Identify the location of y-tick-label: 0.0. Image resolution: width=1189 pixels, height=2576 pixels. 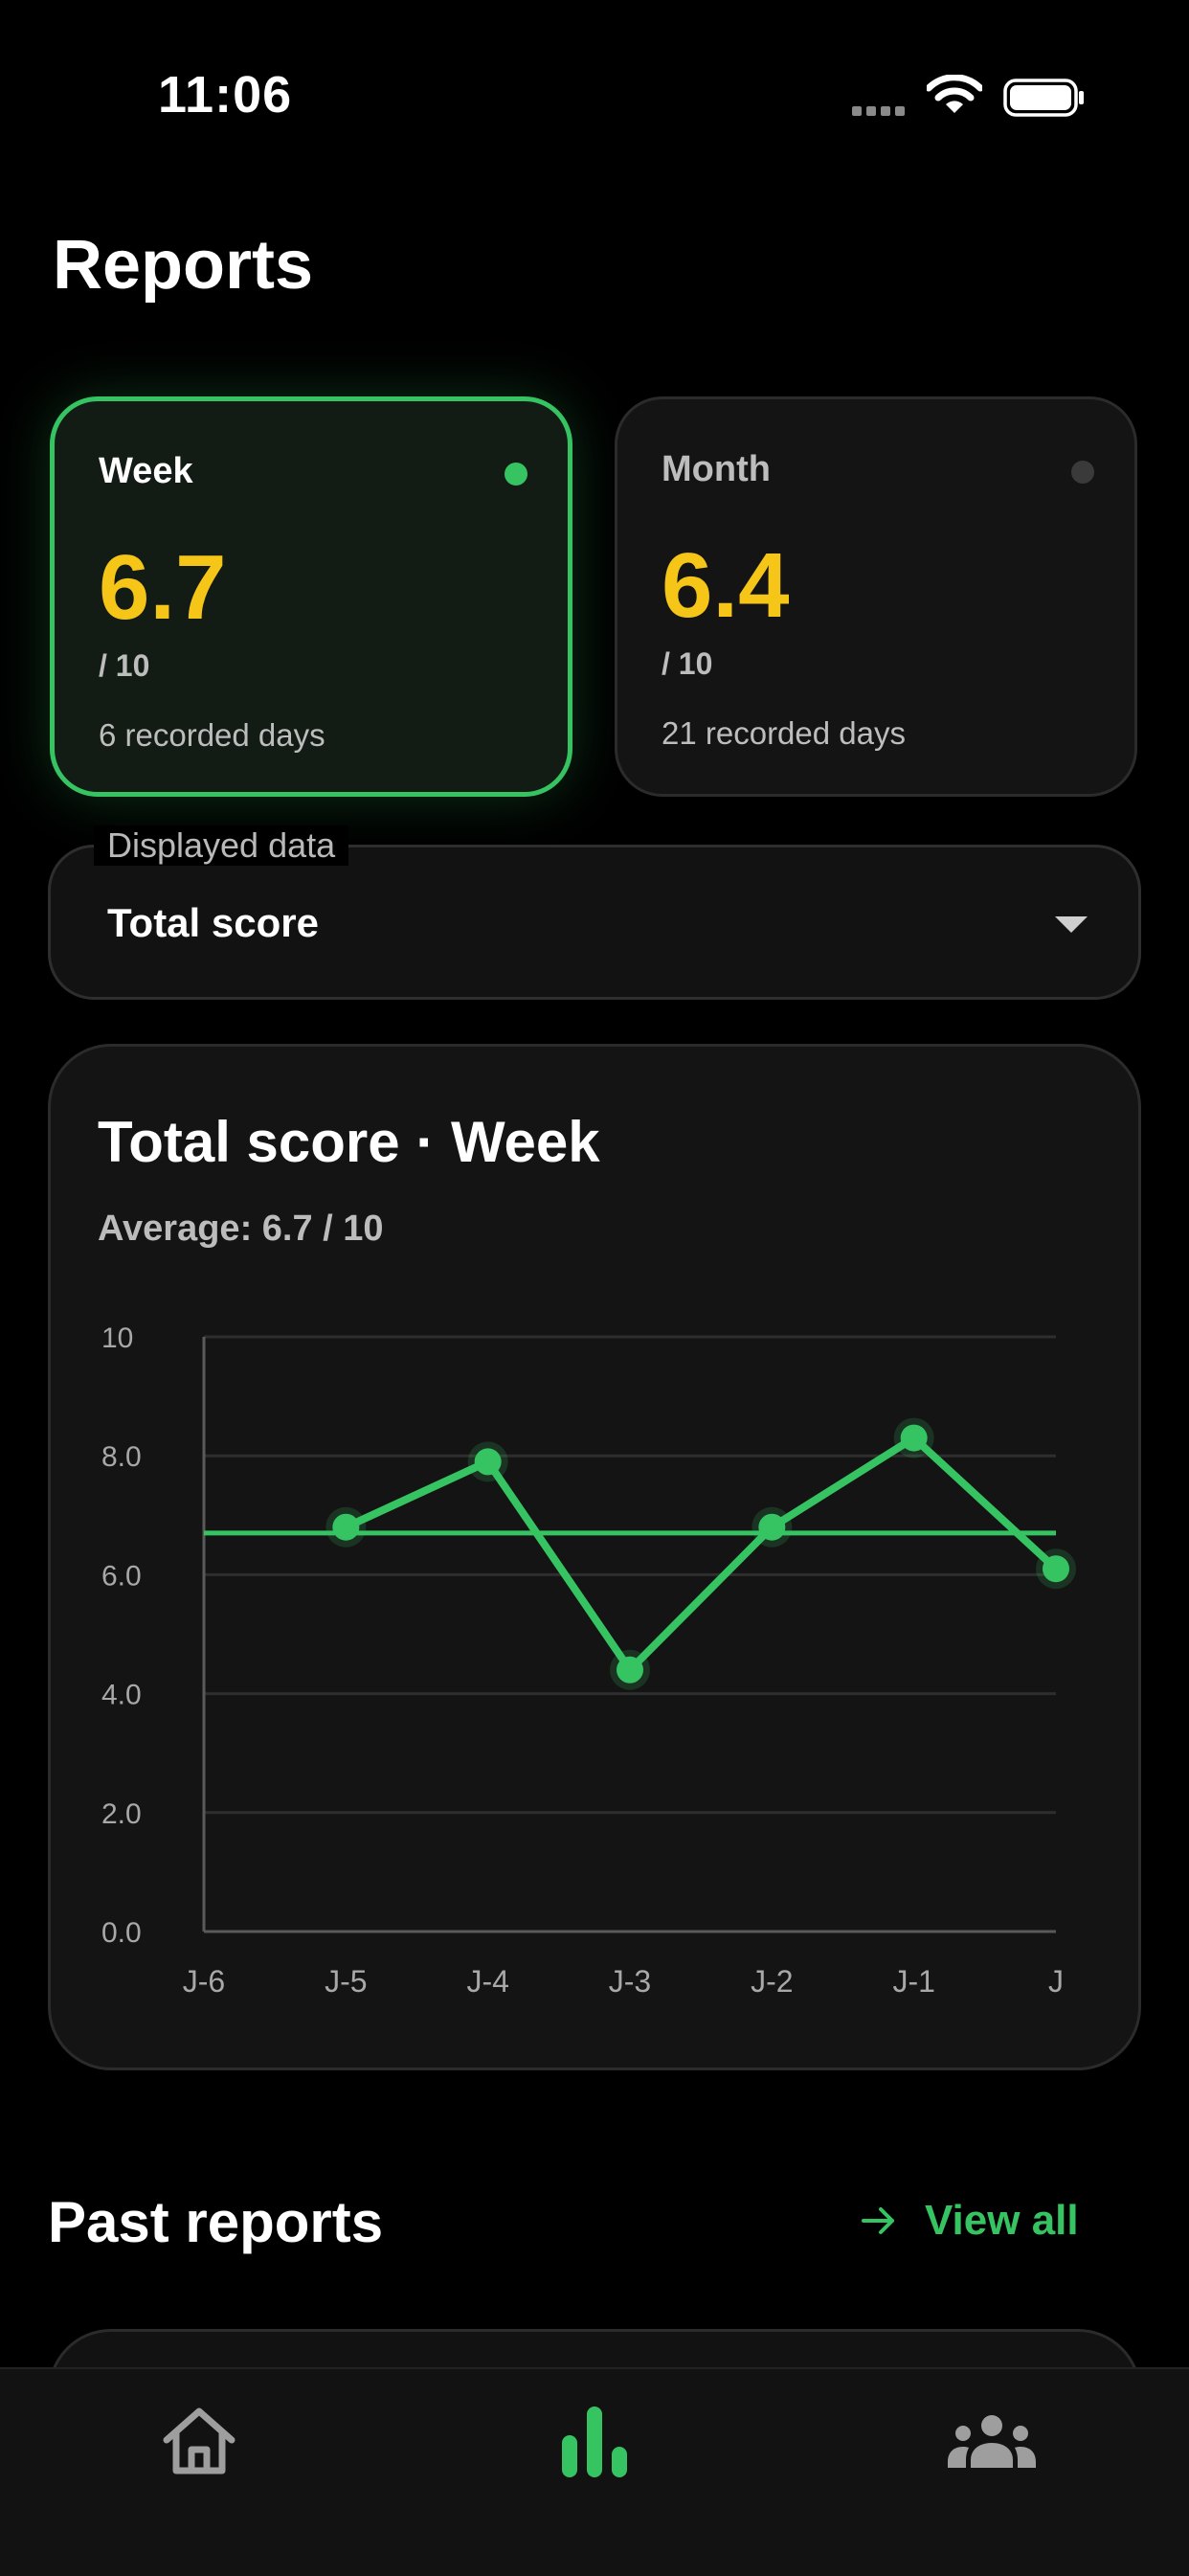
(121, 1933).